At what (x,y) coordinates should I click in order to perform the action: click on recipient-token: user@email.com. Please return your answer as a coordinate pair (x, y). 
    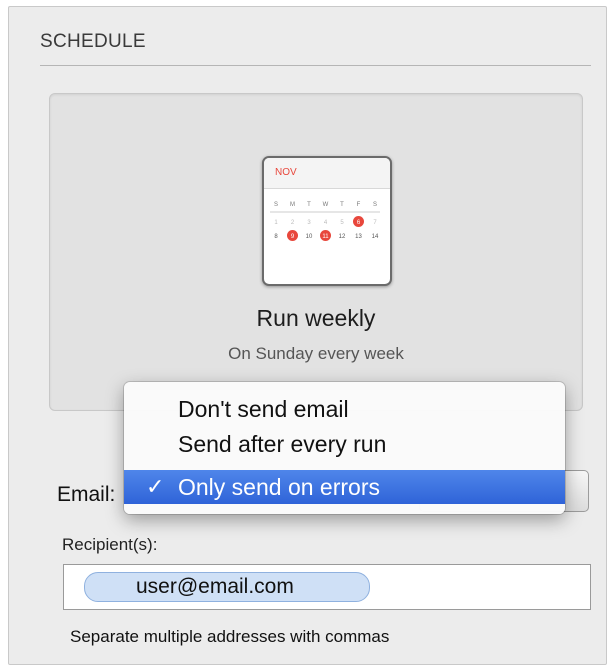
    Looking at the image, I should click on (227, 587).